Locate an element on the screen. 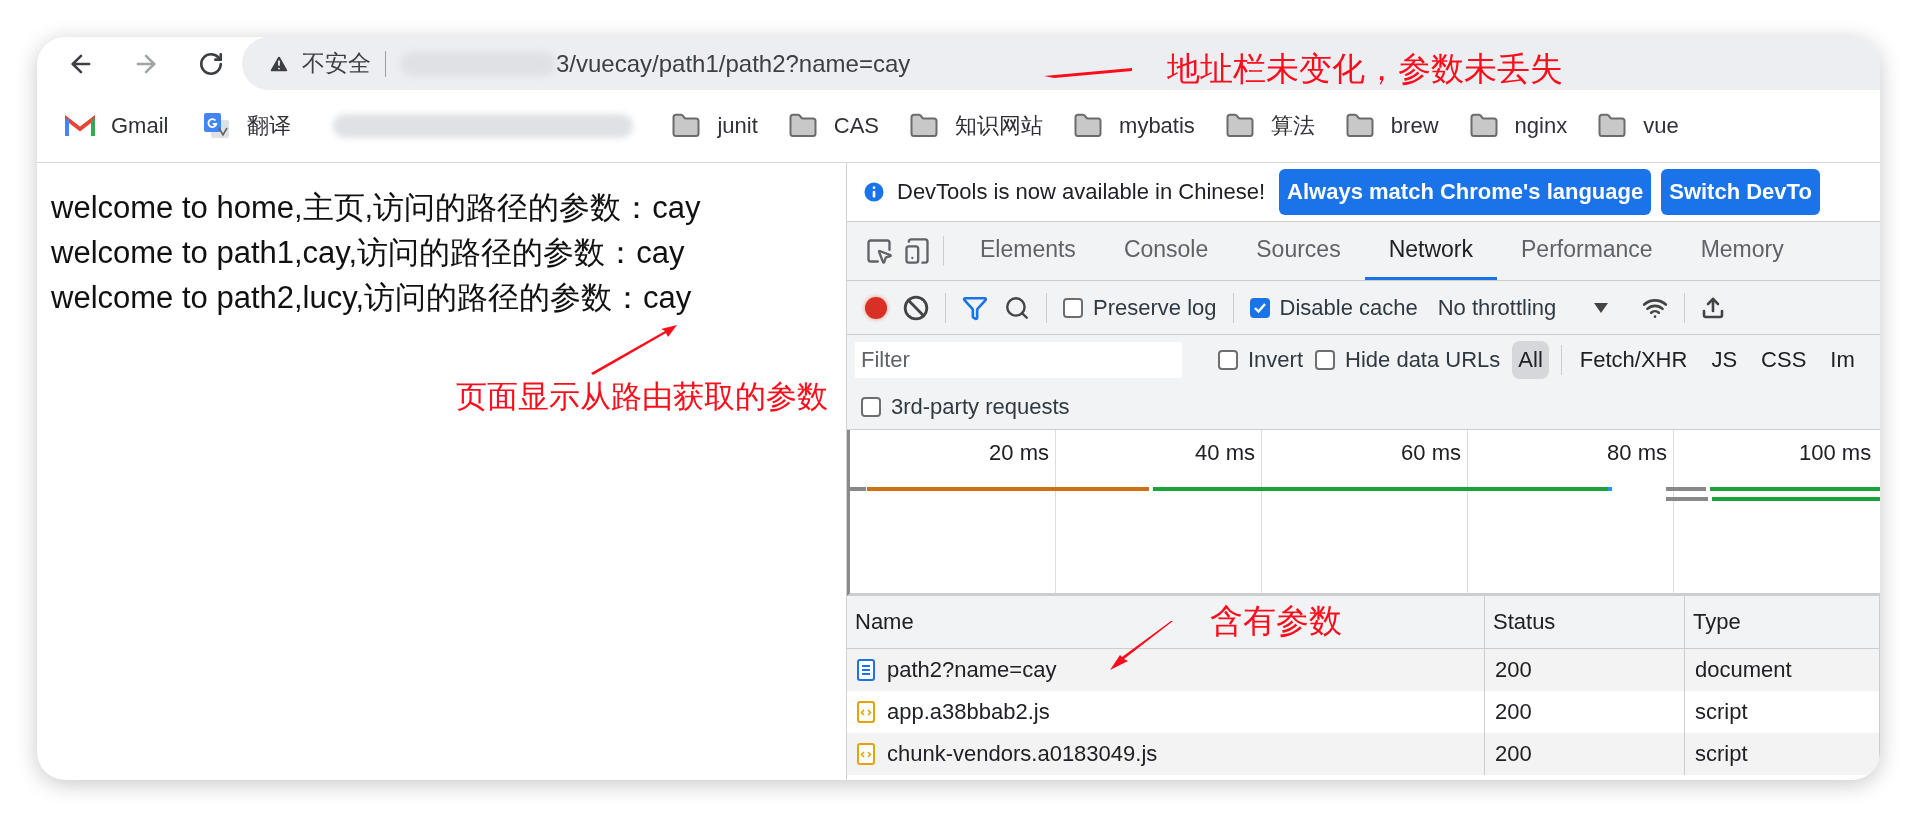  dropdown-caret-icon is located at coordinates (1601, 307).